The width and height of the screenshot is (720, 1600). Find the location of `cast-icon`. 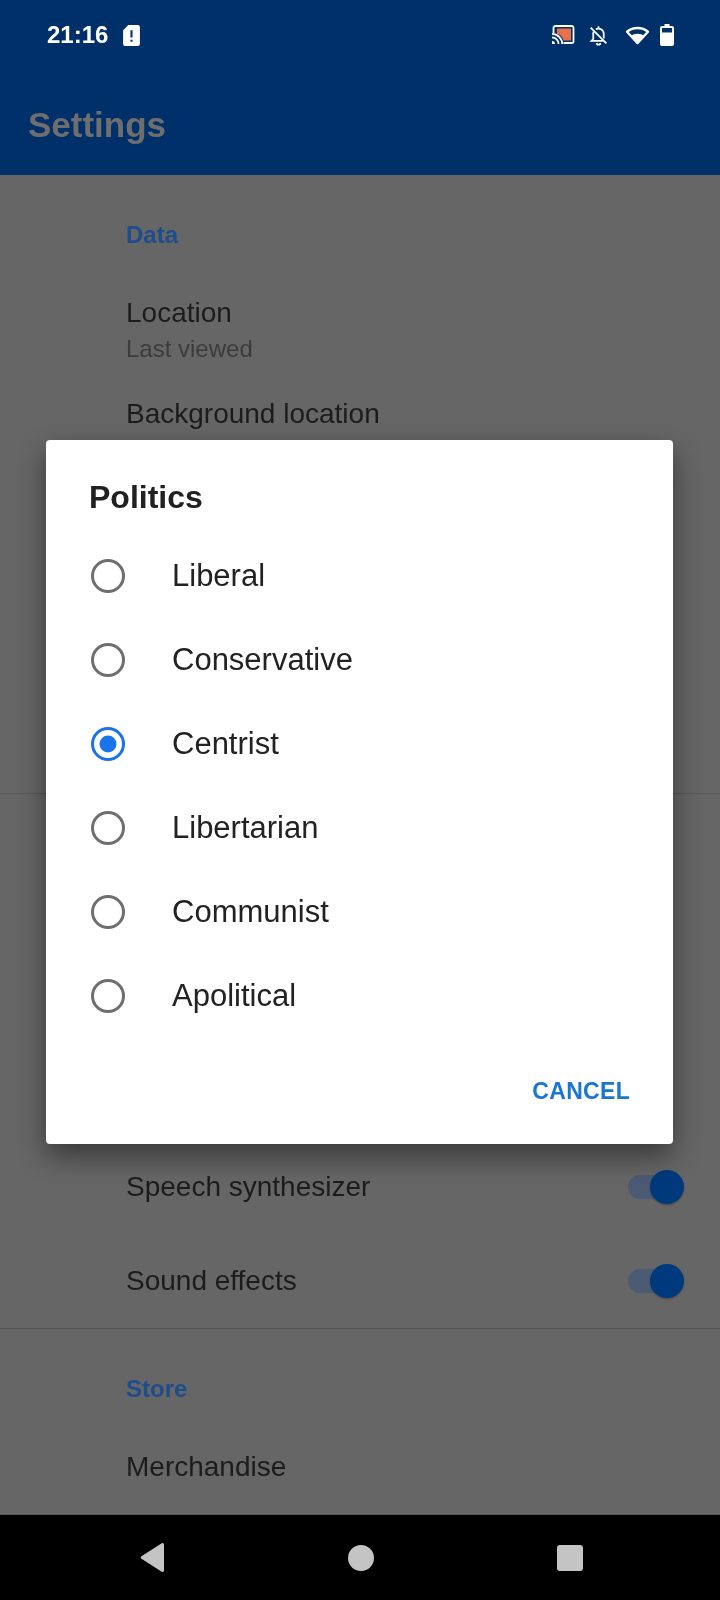

cast-icon is located at coordinates (563, 35).